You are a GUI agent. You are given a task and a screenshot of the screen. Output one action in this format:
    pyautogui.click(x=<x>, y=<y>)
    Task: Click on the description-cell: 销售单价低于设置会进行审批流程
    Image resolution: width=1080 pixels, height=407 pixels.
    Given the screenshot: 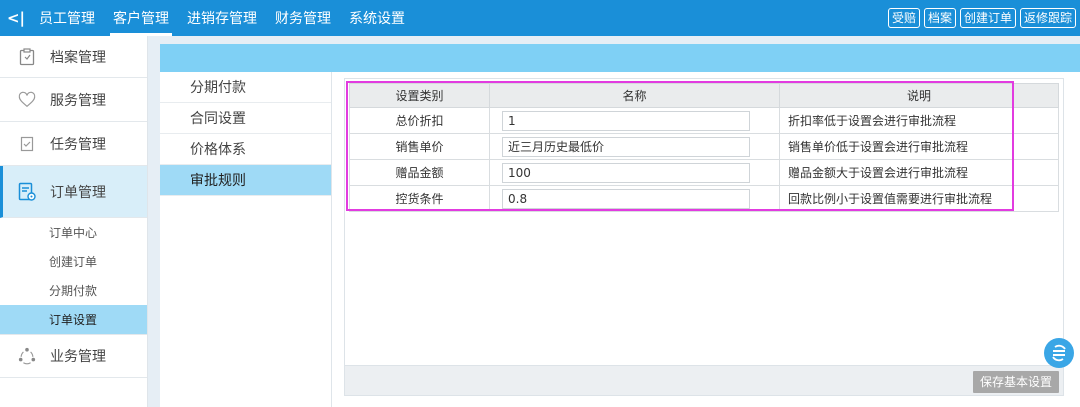 What is the action you would take?
    pyautogui.click(x=919, y=146)
    